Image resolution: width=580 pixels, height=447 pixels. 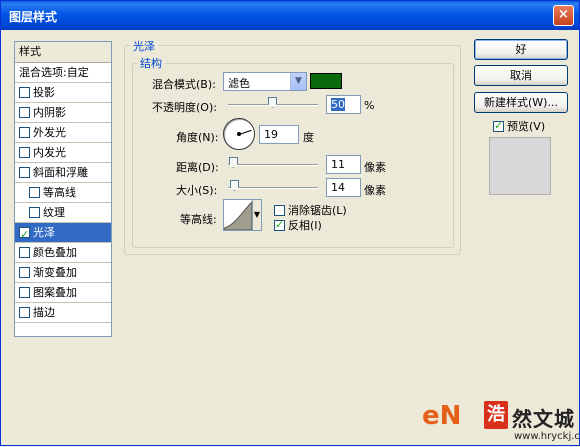 I want to click on watermark-url: www.hryckj.cn, so click(x=547, y=436).